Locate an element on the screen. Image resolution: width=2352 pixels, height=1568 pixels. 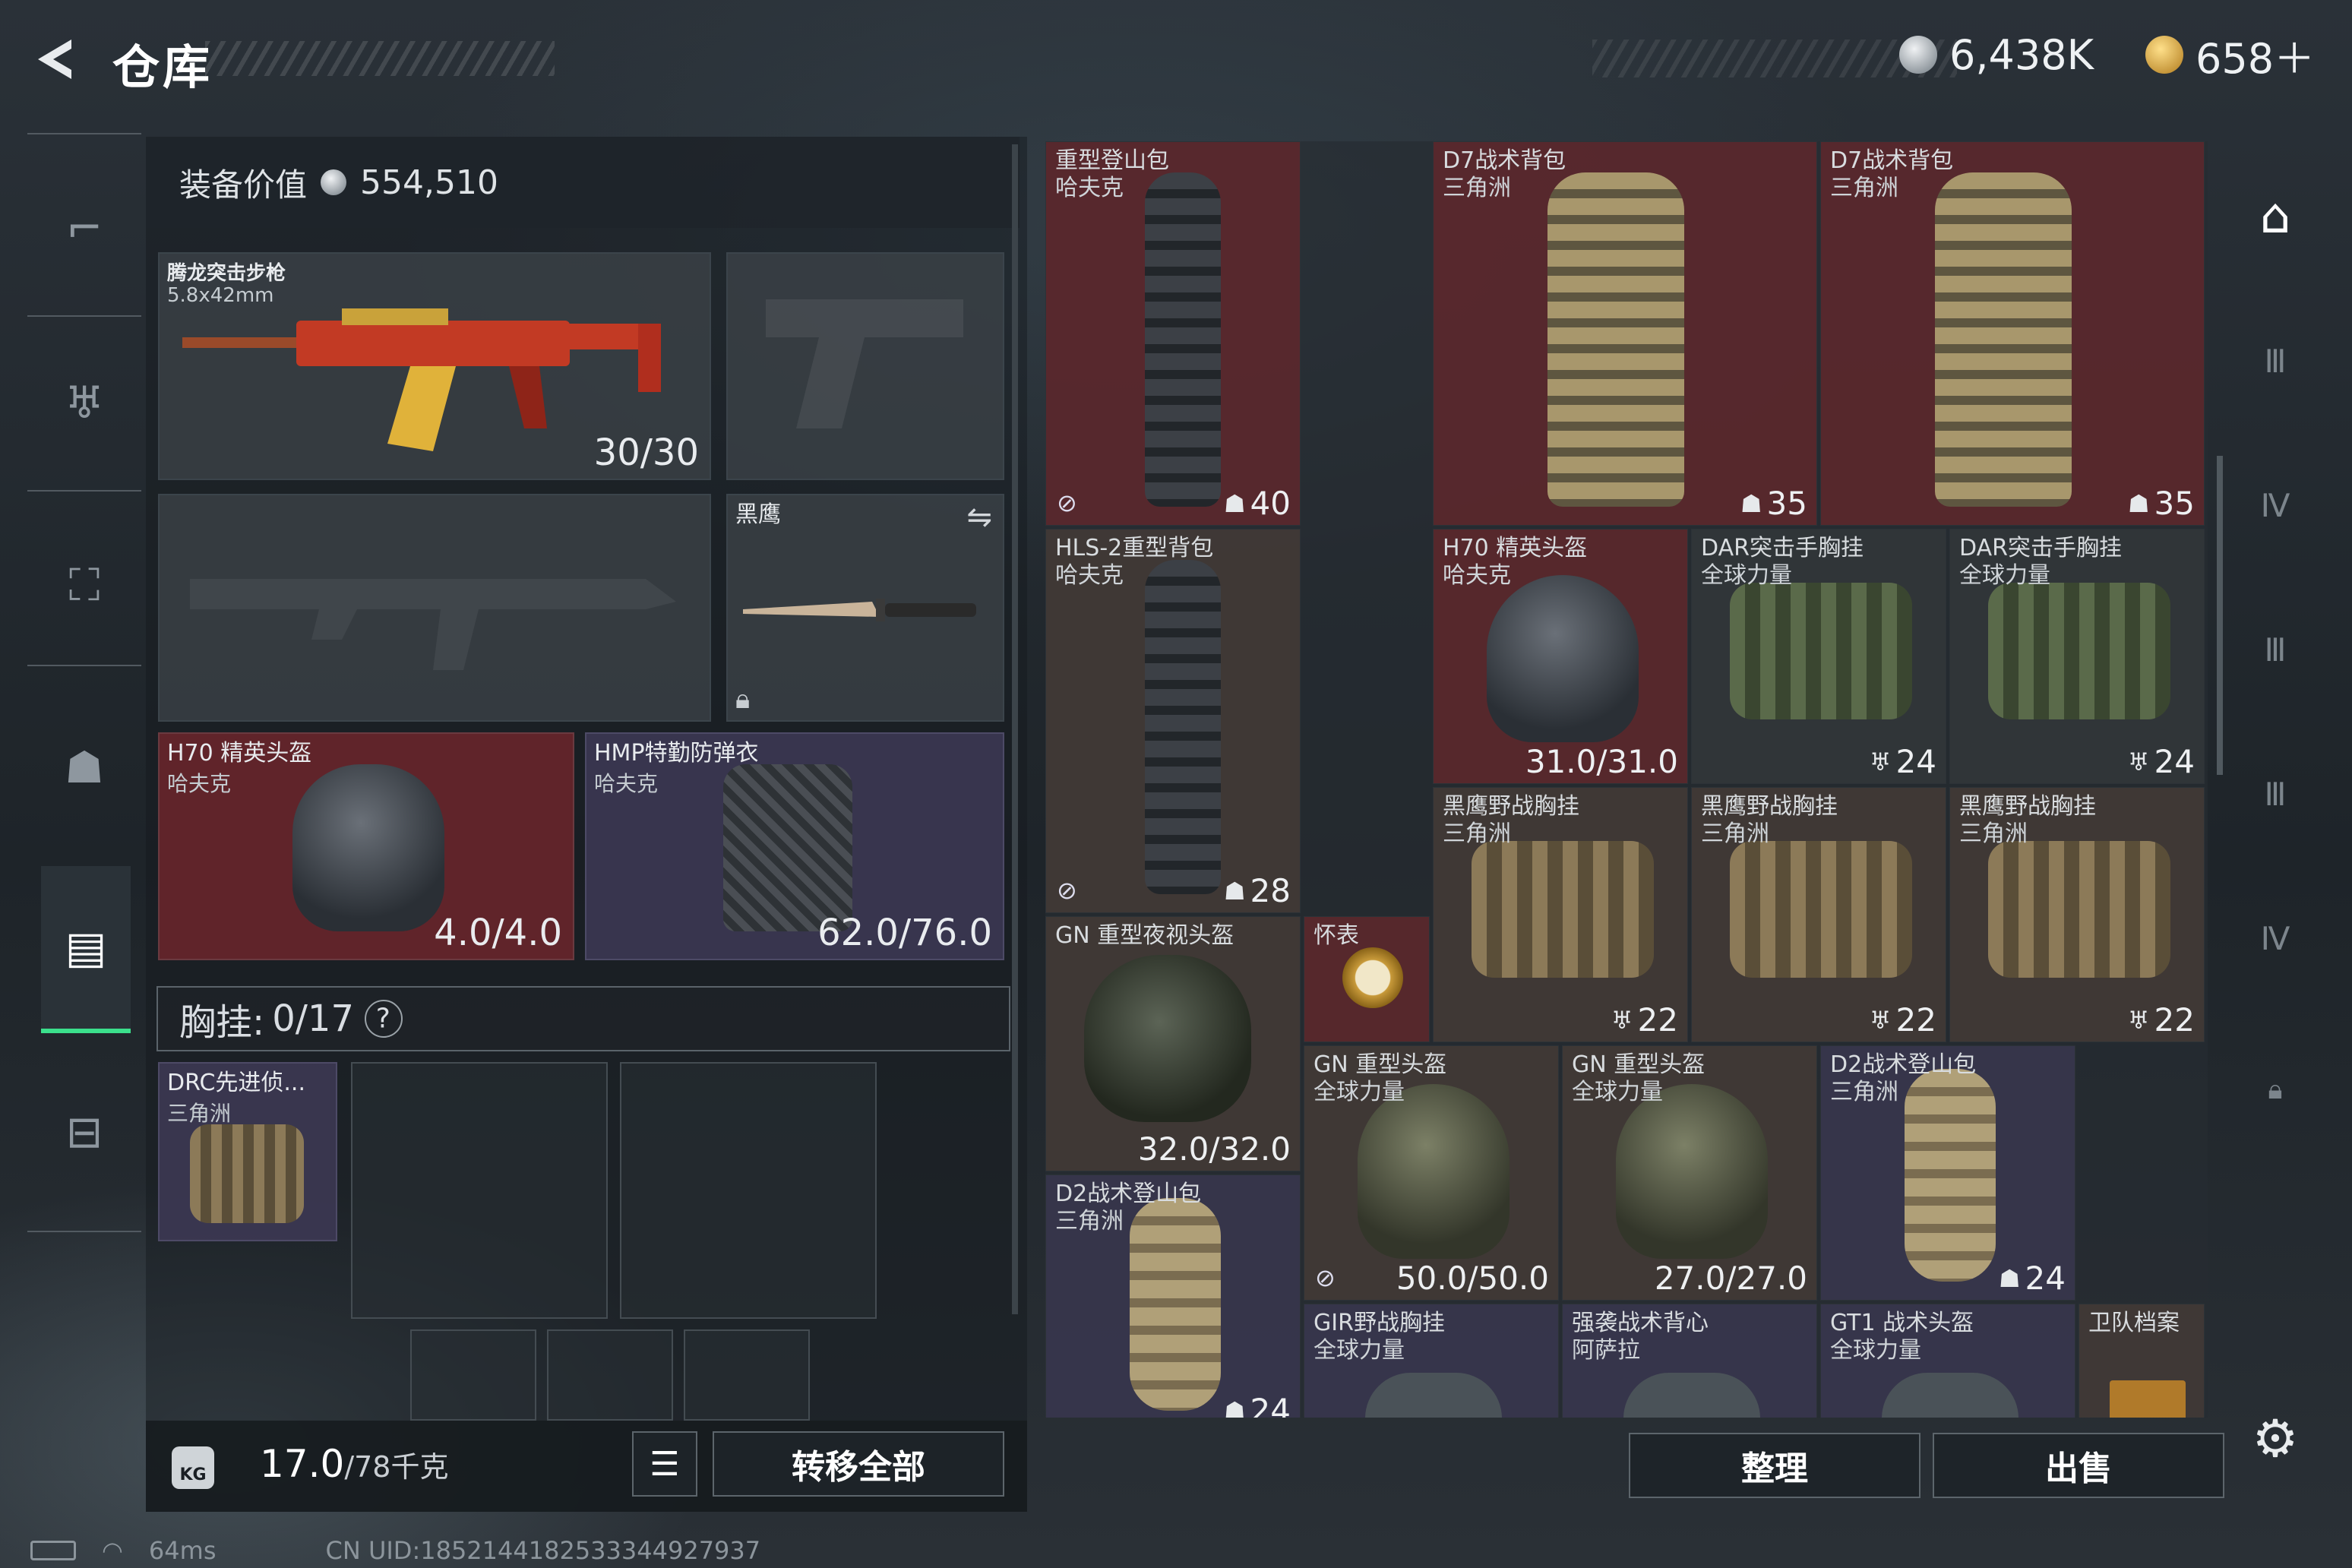
left-nav: ⌐ ♅ ⛶ ☗ ▤ ⊟ is located at coordinates (84, 683).